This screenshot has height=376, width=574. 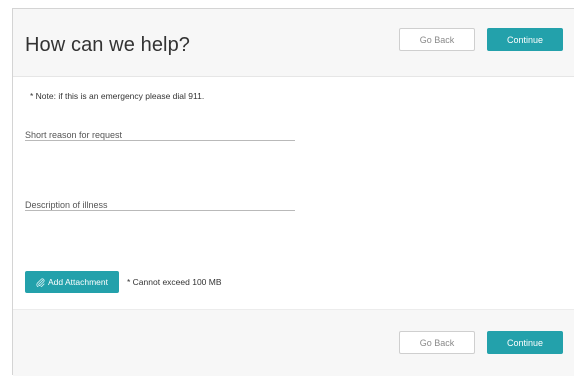 I want to click on description-field, so click(x=160, y=204).